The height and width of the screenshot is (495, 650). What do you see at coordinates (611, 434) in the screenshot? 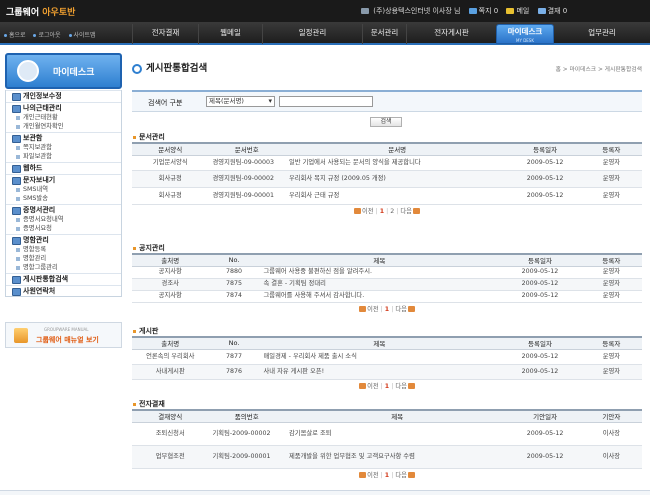
I see `table-cell: 이사장` at bounding box center [611, 434].